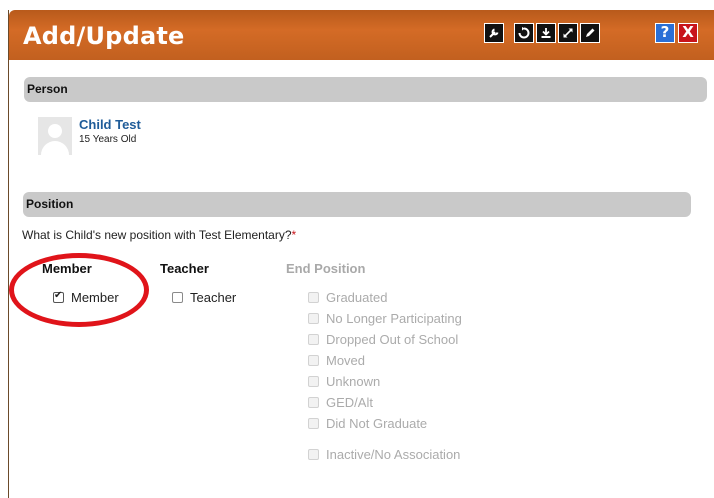  What do you see at coordinates (688, 33) in the screenshot?
I see `close-button: X` at bounding box center [688, 33].